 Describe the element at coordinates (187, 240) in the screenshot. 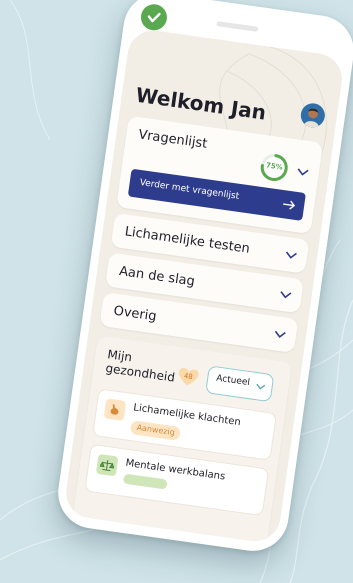

I see `section-label: Lichamelijke testen` at that location.